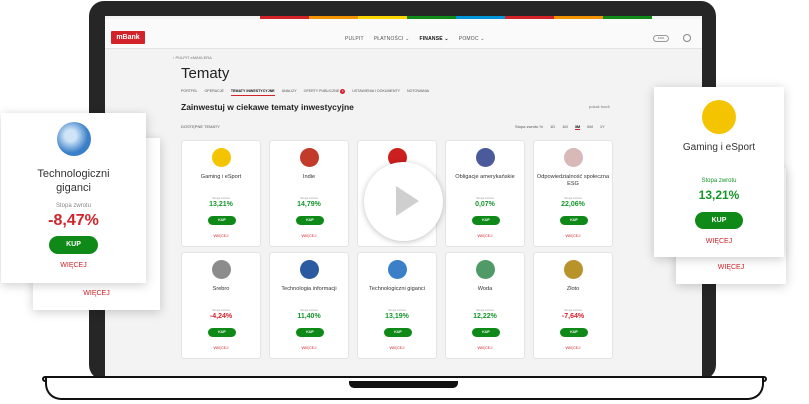 The height and width of the screenshot is (404, 809). What do you see at coordinates (221, 289) in the screenshot?
I see `theme-name: Srebro` at bounding box center [221, 289].